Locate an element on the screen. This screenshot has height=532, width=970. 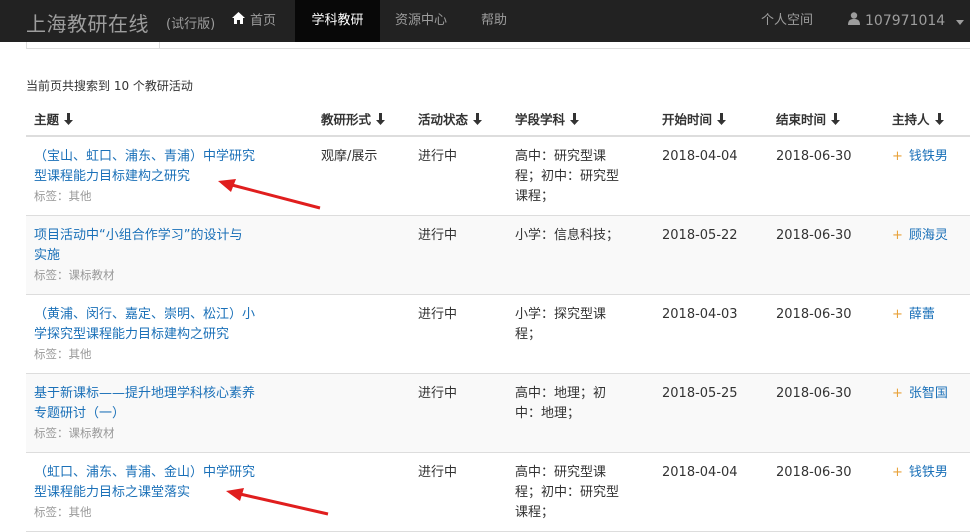
column-header-start: 开始时间 is located at coordinates (694, 118).